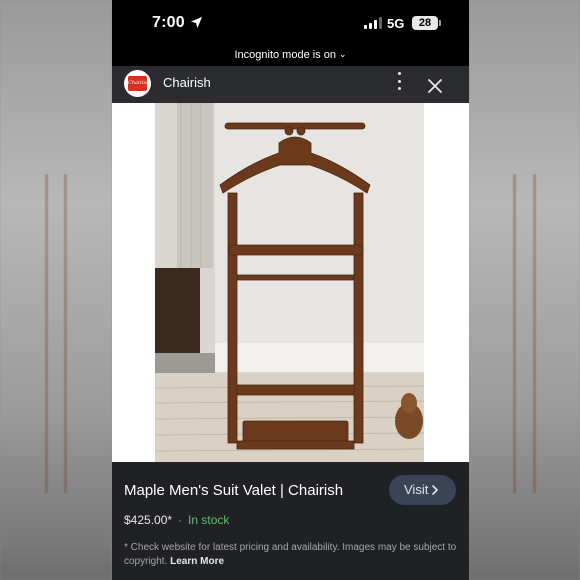 This screenshot has width=580, height=580. I want to click on more-vert-icon, so click(399, 81).